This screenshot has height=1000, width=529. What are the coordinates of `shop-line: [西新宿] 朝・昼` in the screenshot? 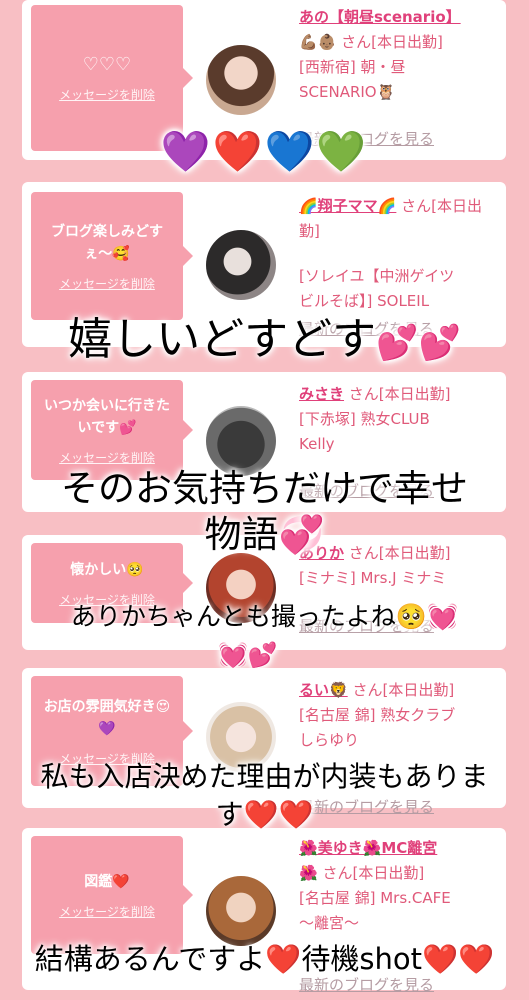 It's located at (352, 67).